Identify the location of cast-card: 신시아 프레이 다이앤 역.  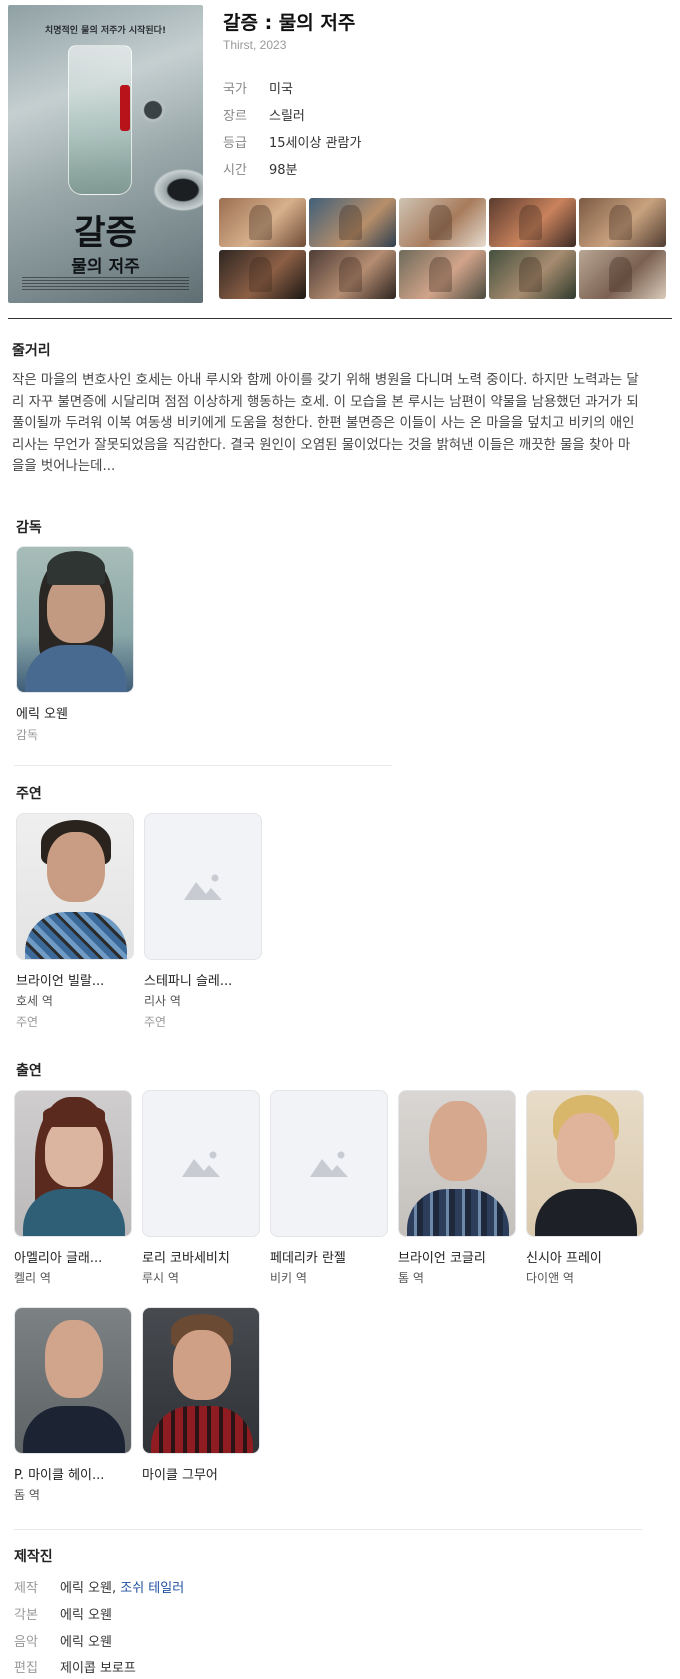
(585, 1188).